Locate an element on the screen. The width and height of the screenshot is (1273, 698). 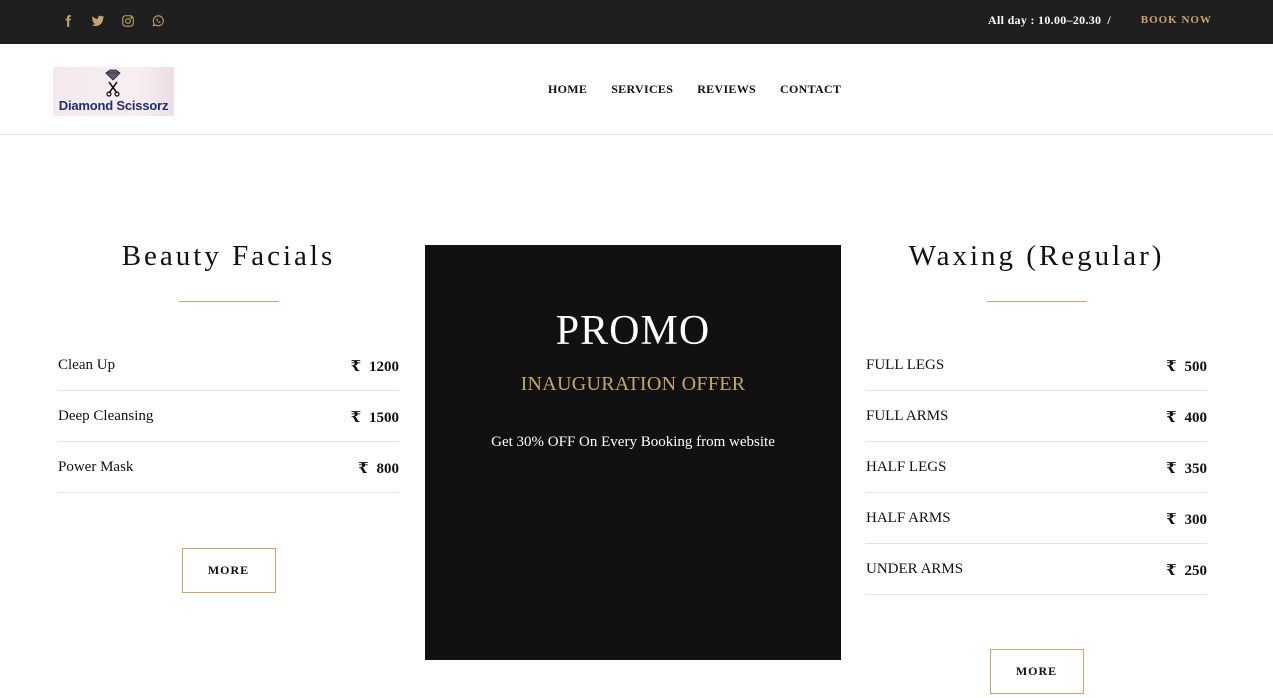
service-price: ₹800 is located at coordinates (378, 468).